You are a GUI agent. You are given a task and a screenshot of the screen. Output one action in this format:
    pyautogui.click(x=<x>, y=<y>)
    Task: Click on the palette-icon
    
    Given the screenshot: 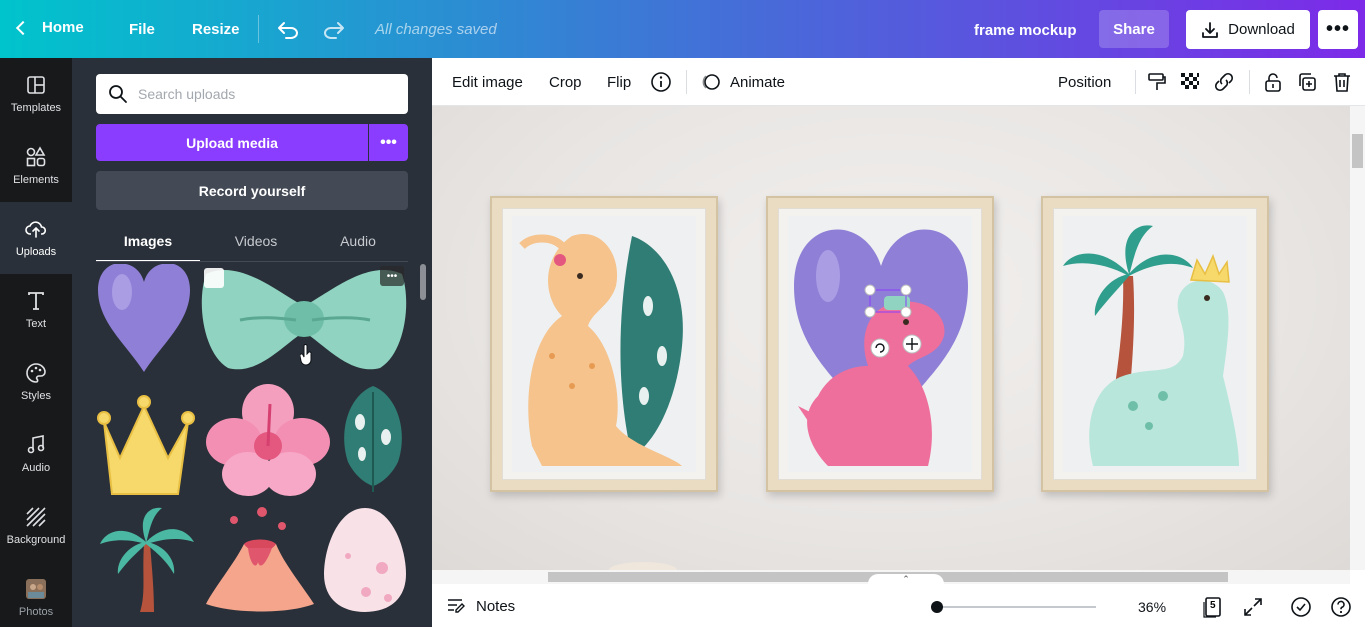 What is the action you would take?
    pyautogui.click(x=36, y=373)
    